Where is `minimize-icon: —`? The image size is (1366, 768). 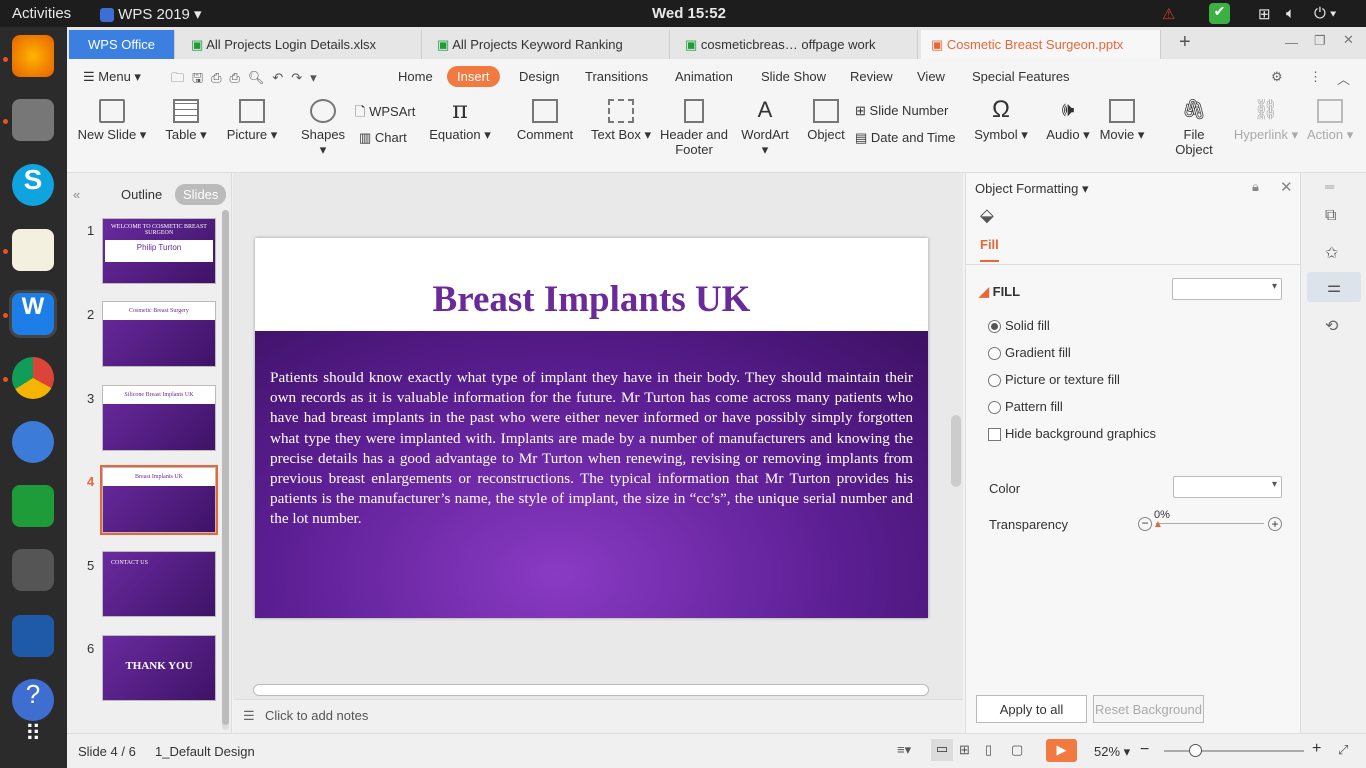
minimize-icon: — is located at coordinates (1291, 42).